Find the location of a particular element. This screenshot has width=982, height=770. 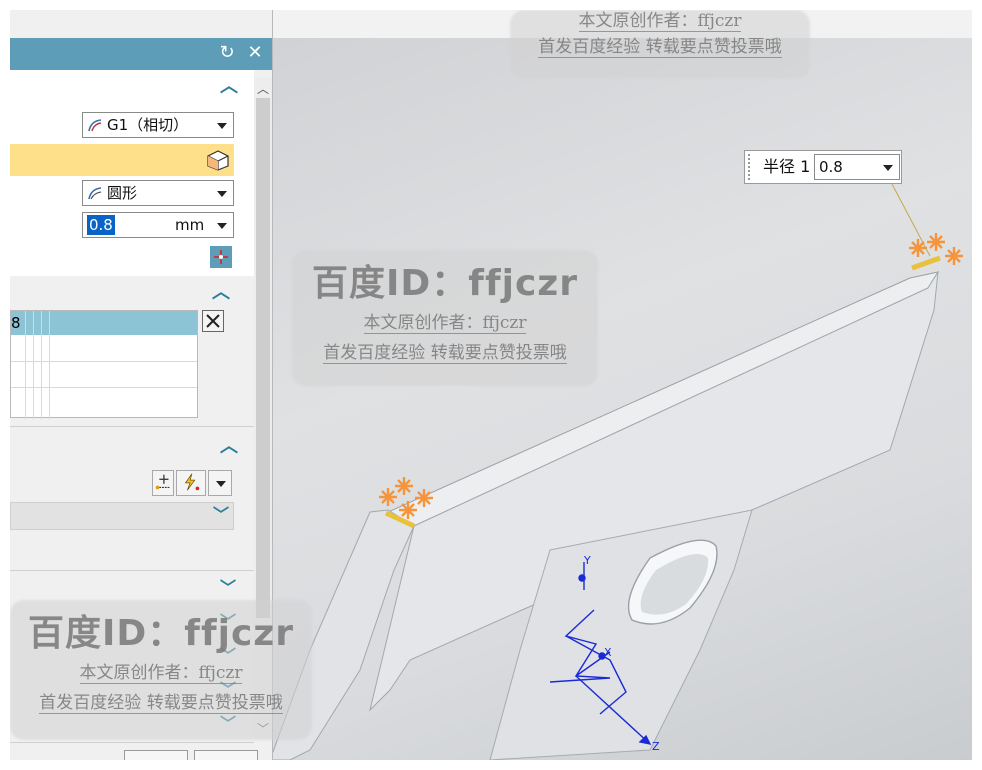

point-type-dropdown is located at coordinates (220, 483).